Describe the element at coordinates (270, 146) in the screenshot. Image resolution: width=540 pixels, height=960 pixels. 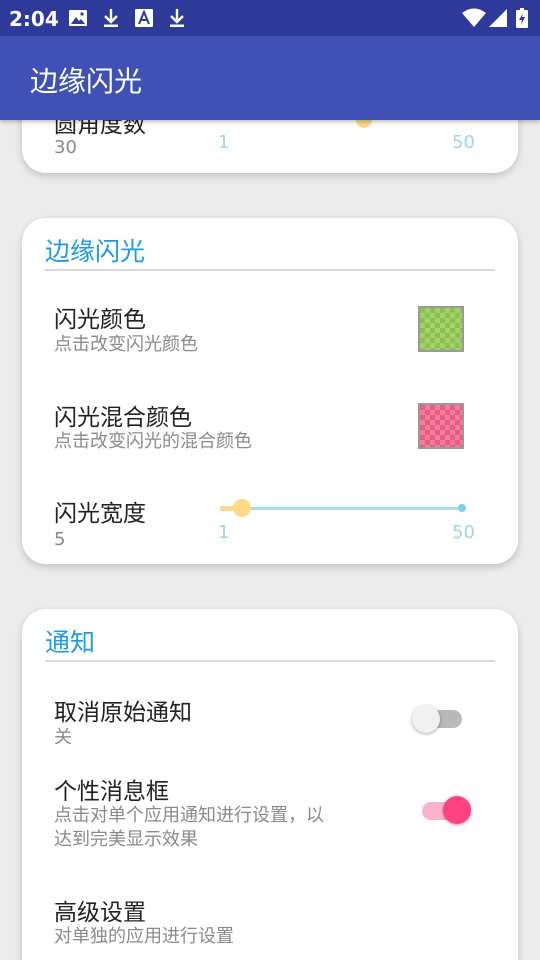
I see `corner-radius-card: 圆角度数 30 1 50` at that location.